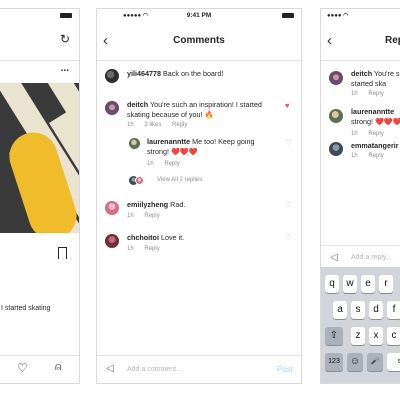  What do you see at coordinates (358, 336) in the screenshot?
I see `key-z: z` at bounding box center [358, 336].